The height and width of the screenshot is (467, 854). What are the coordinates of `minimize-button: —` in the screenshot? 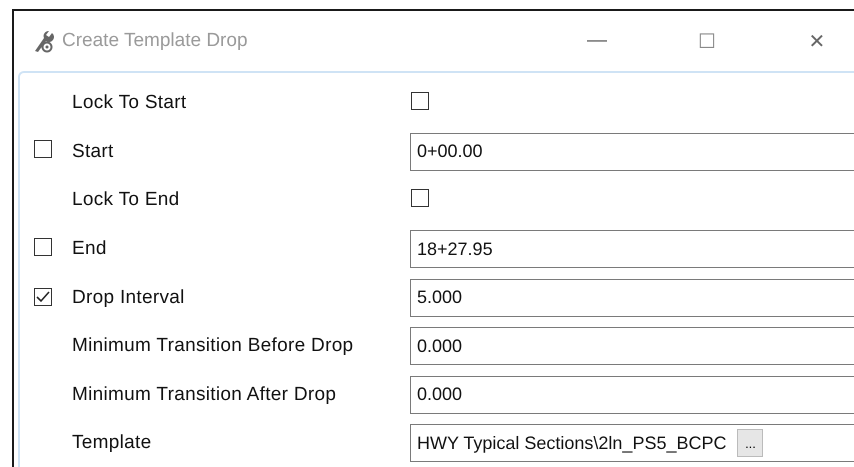 It's located at (597, 41).